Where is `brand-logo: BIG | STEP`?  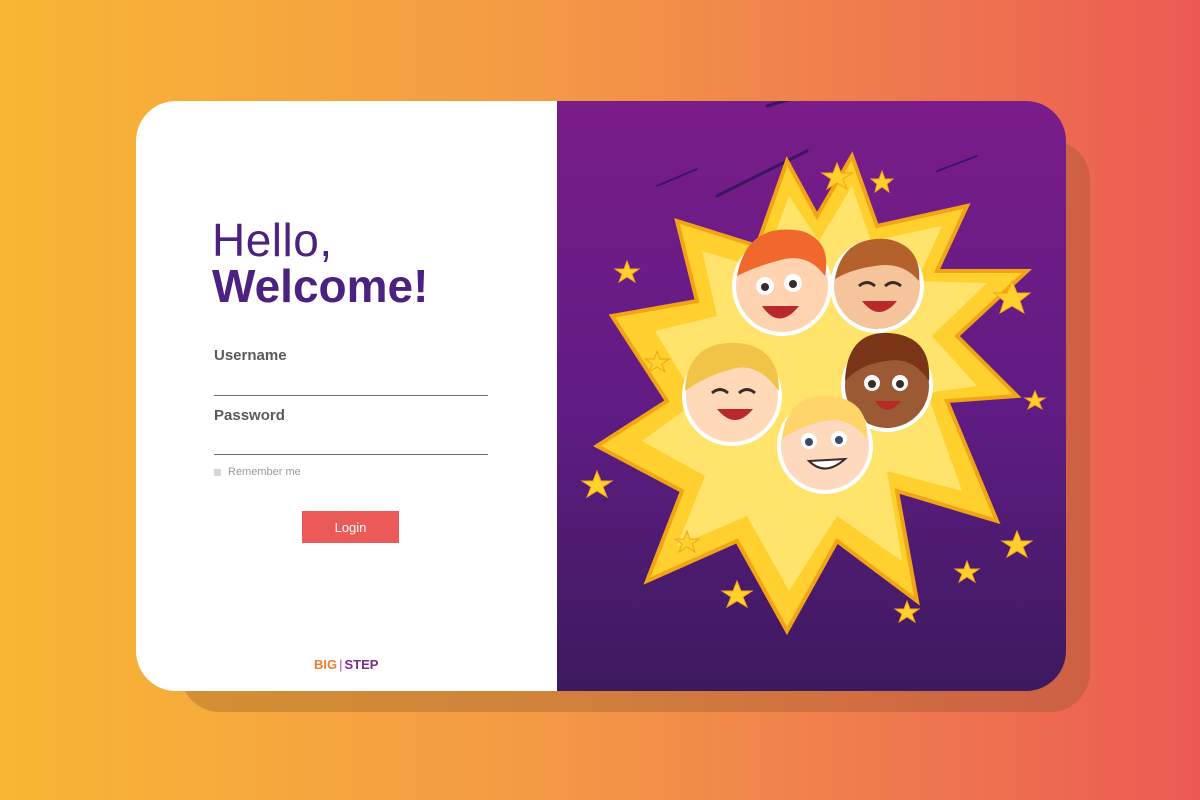
brand-logo: BIG | STEP is located at coordinates (346, 664).